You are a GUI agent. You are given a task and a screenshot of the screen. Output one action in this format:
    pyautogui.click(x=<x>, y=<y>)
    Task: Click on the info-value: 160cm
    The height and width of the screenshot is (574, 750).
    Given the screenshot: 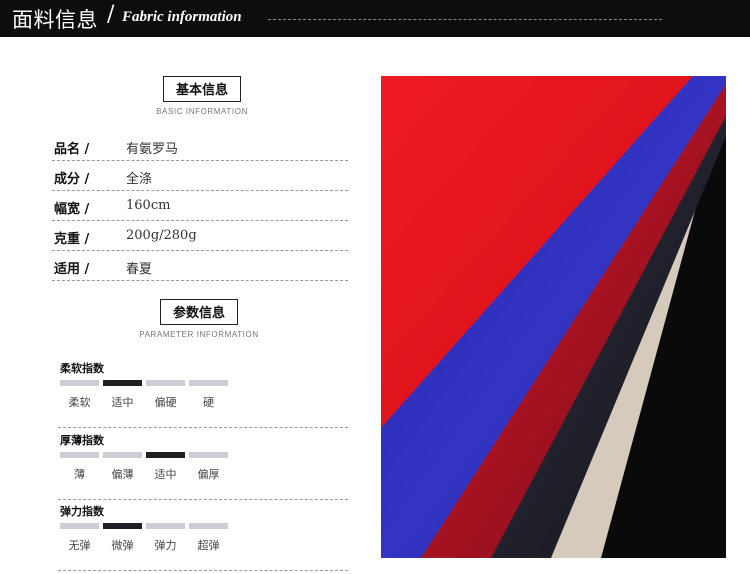 What is the action you would take?
    pyautogui.click(x=148, y=205)
    